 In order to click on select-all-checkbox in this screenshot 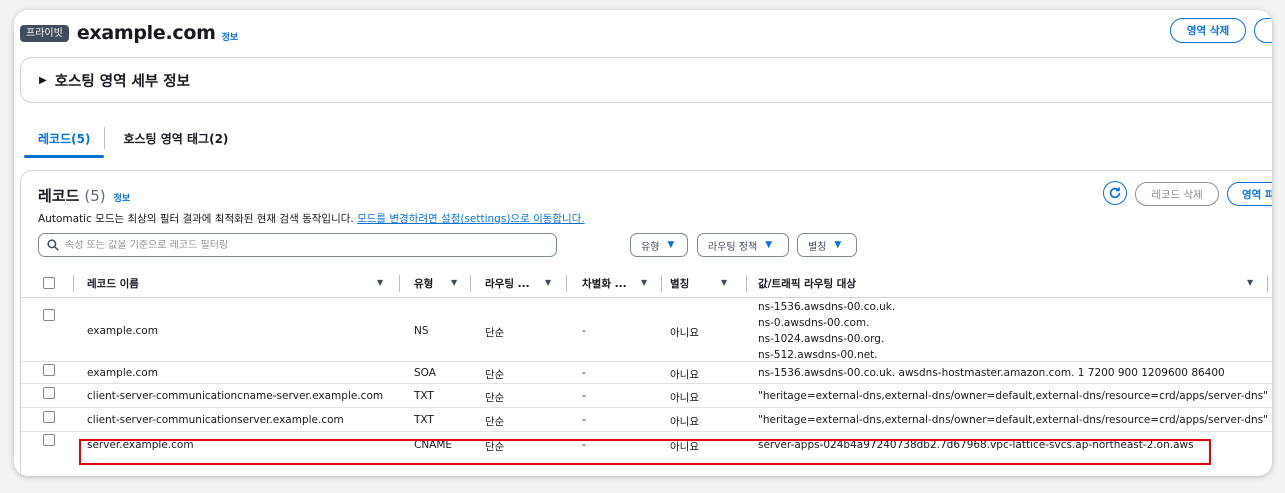, I will do `click(49, 283)`.